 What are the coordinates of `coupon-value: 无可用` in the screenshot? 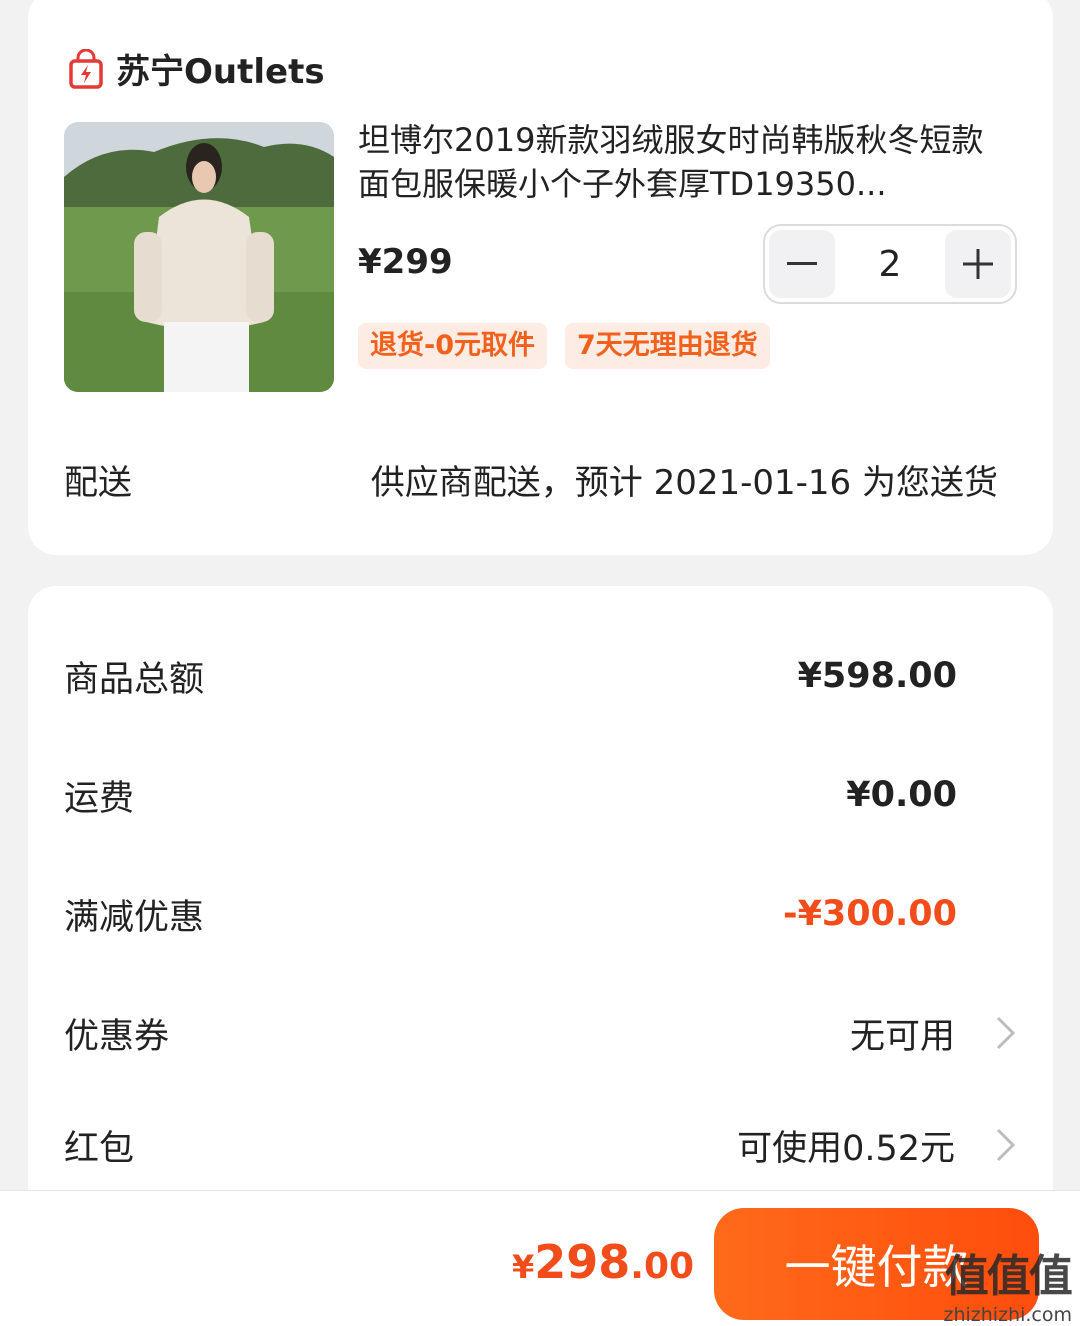 It's located at (902, 1036).